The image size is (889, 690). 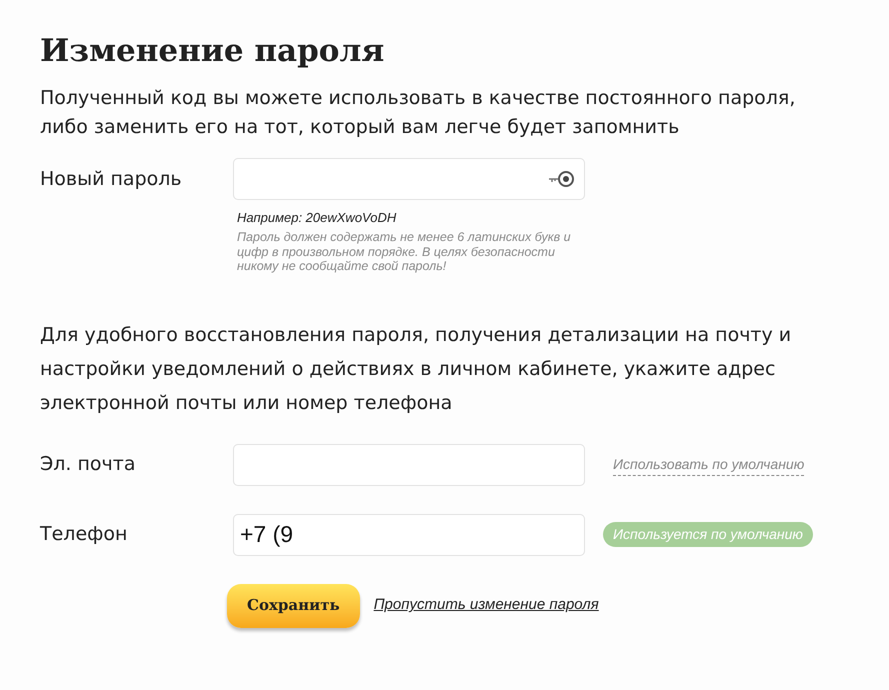 What do you see at coordinates (409, 535) in the screenshot?
I see `contact-field: +7 (9` at bounding box center [409, 535].